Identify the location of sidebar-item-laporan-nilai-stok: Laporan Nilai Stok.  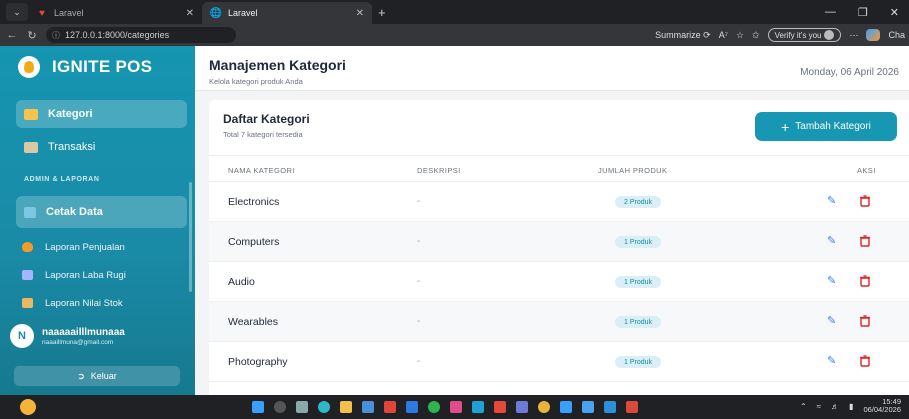
(72, 303).